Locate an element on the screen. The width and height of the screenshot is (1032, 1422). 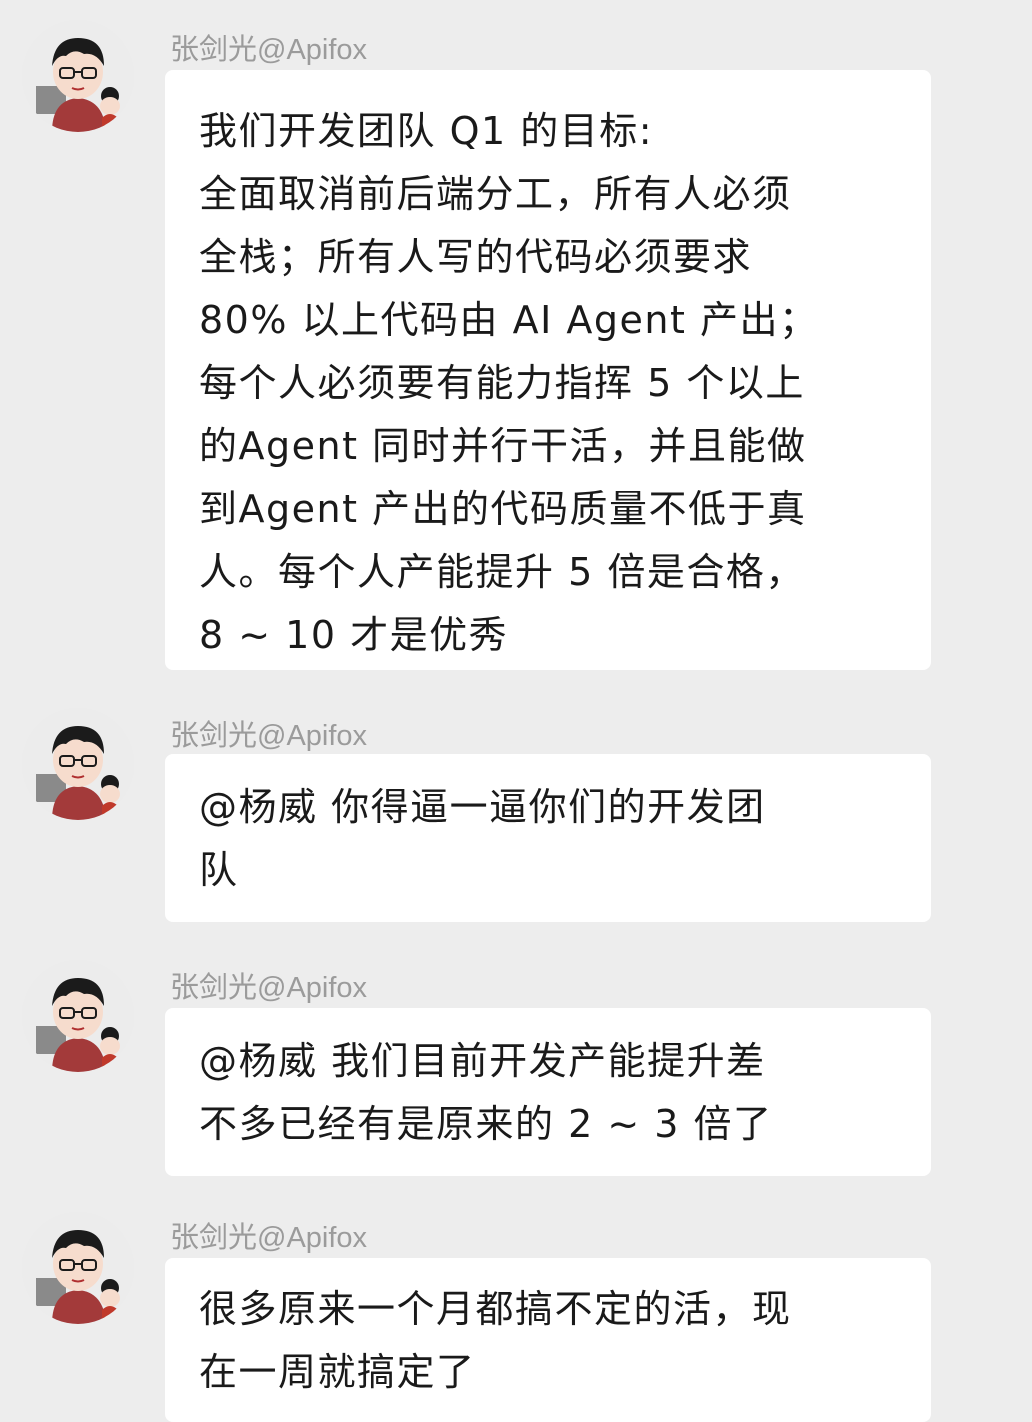
message-text: 很多原来一个月都搞不定的活，现 在一周就搞定了 is located at coordinates (550, 1341).